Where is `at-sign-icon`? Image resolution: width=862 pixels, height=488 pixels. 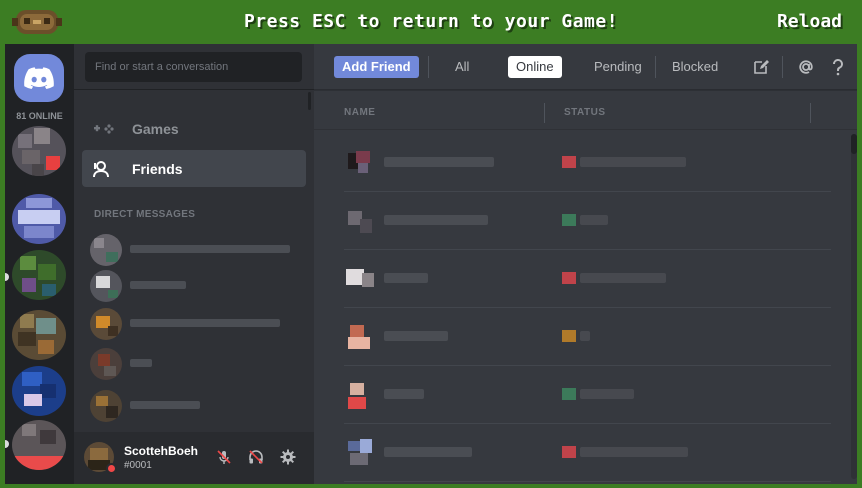 at-sign-icon is located at coordinates (806, 67).